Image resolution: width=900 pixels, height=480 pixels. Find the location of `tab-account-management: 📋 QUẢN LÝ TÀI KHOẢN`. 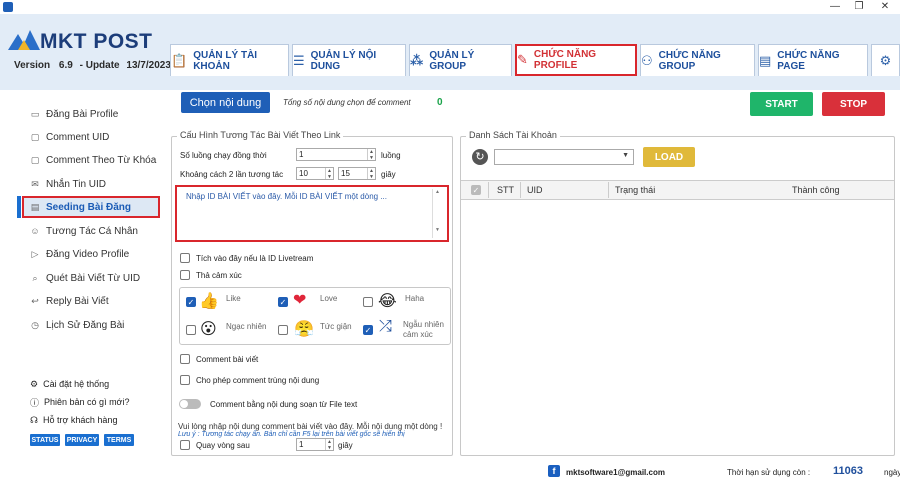

tab-account-management: 📋 QUẢN LÝ TÀI KHOẢN is located at coordinates (229, 60).